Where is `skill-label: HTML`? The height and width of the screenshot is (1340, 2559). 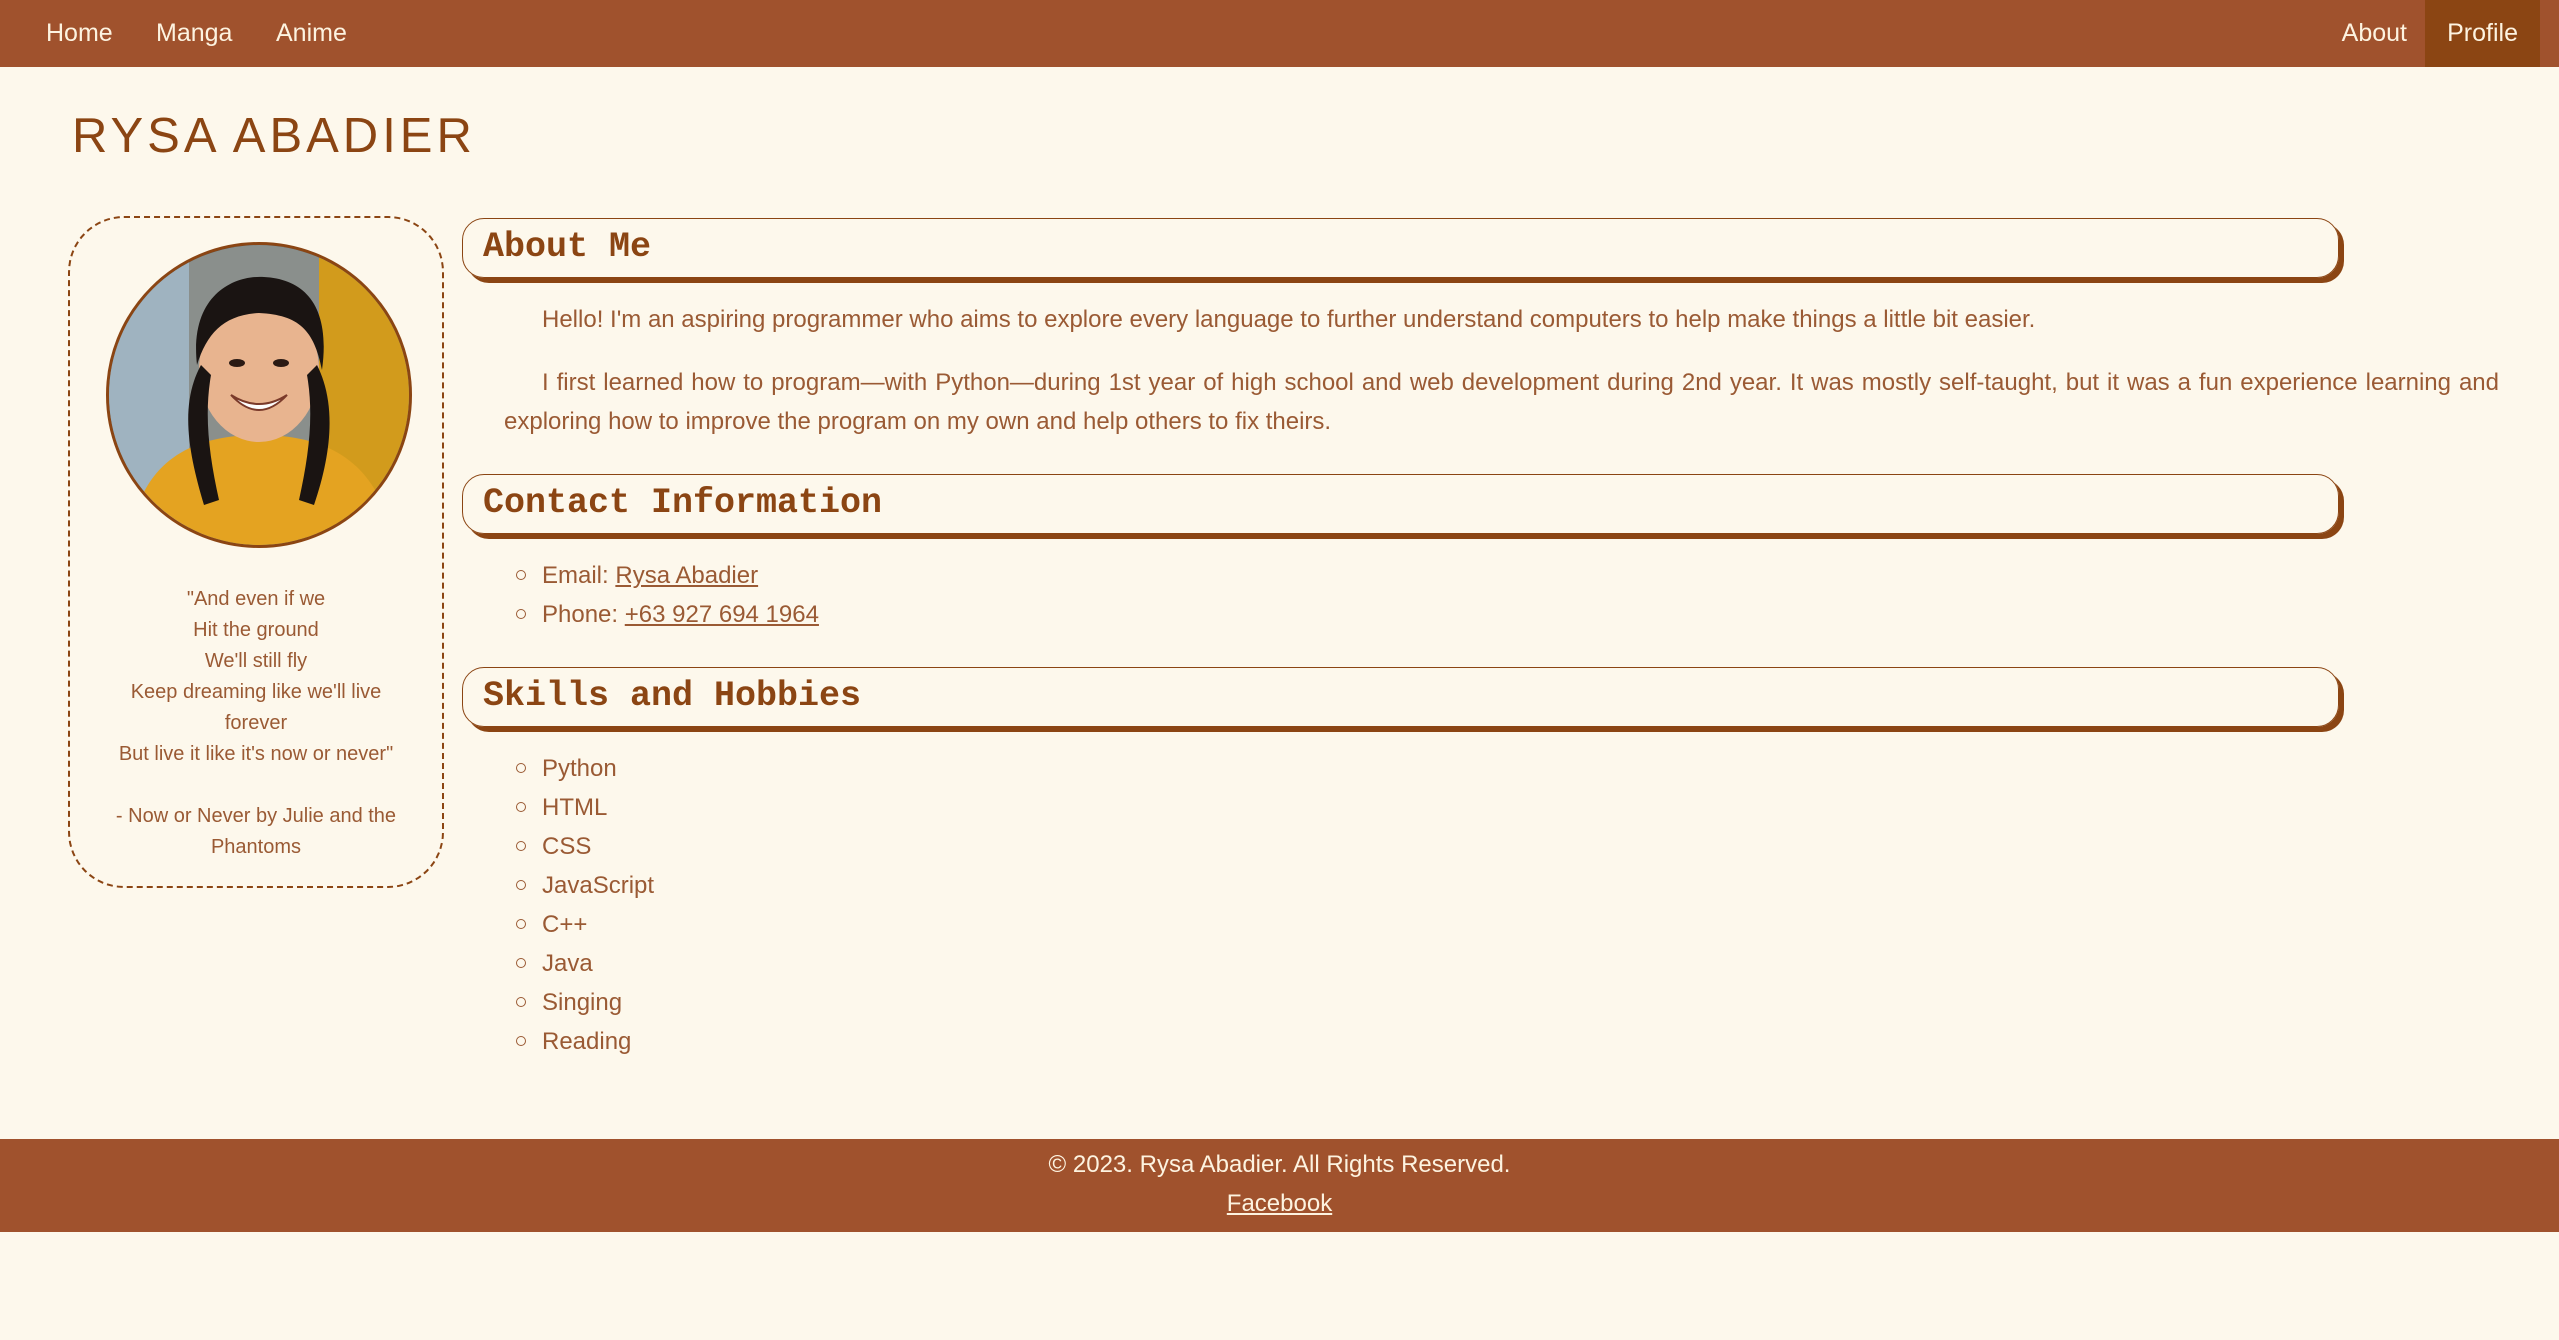
skill-label: HTML is located at coordinates (575, 807).